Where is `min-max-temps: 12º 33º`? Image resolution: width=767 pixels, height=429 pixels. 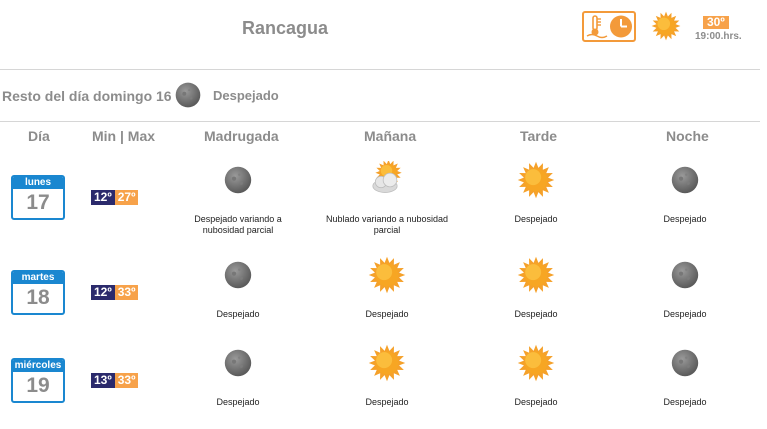
min-max-temps: 12º 33º is located at coordinates (115, 292).